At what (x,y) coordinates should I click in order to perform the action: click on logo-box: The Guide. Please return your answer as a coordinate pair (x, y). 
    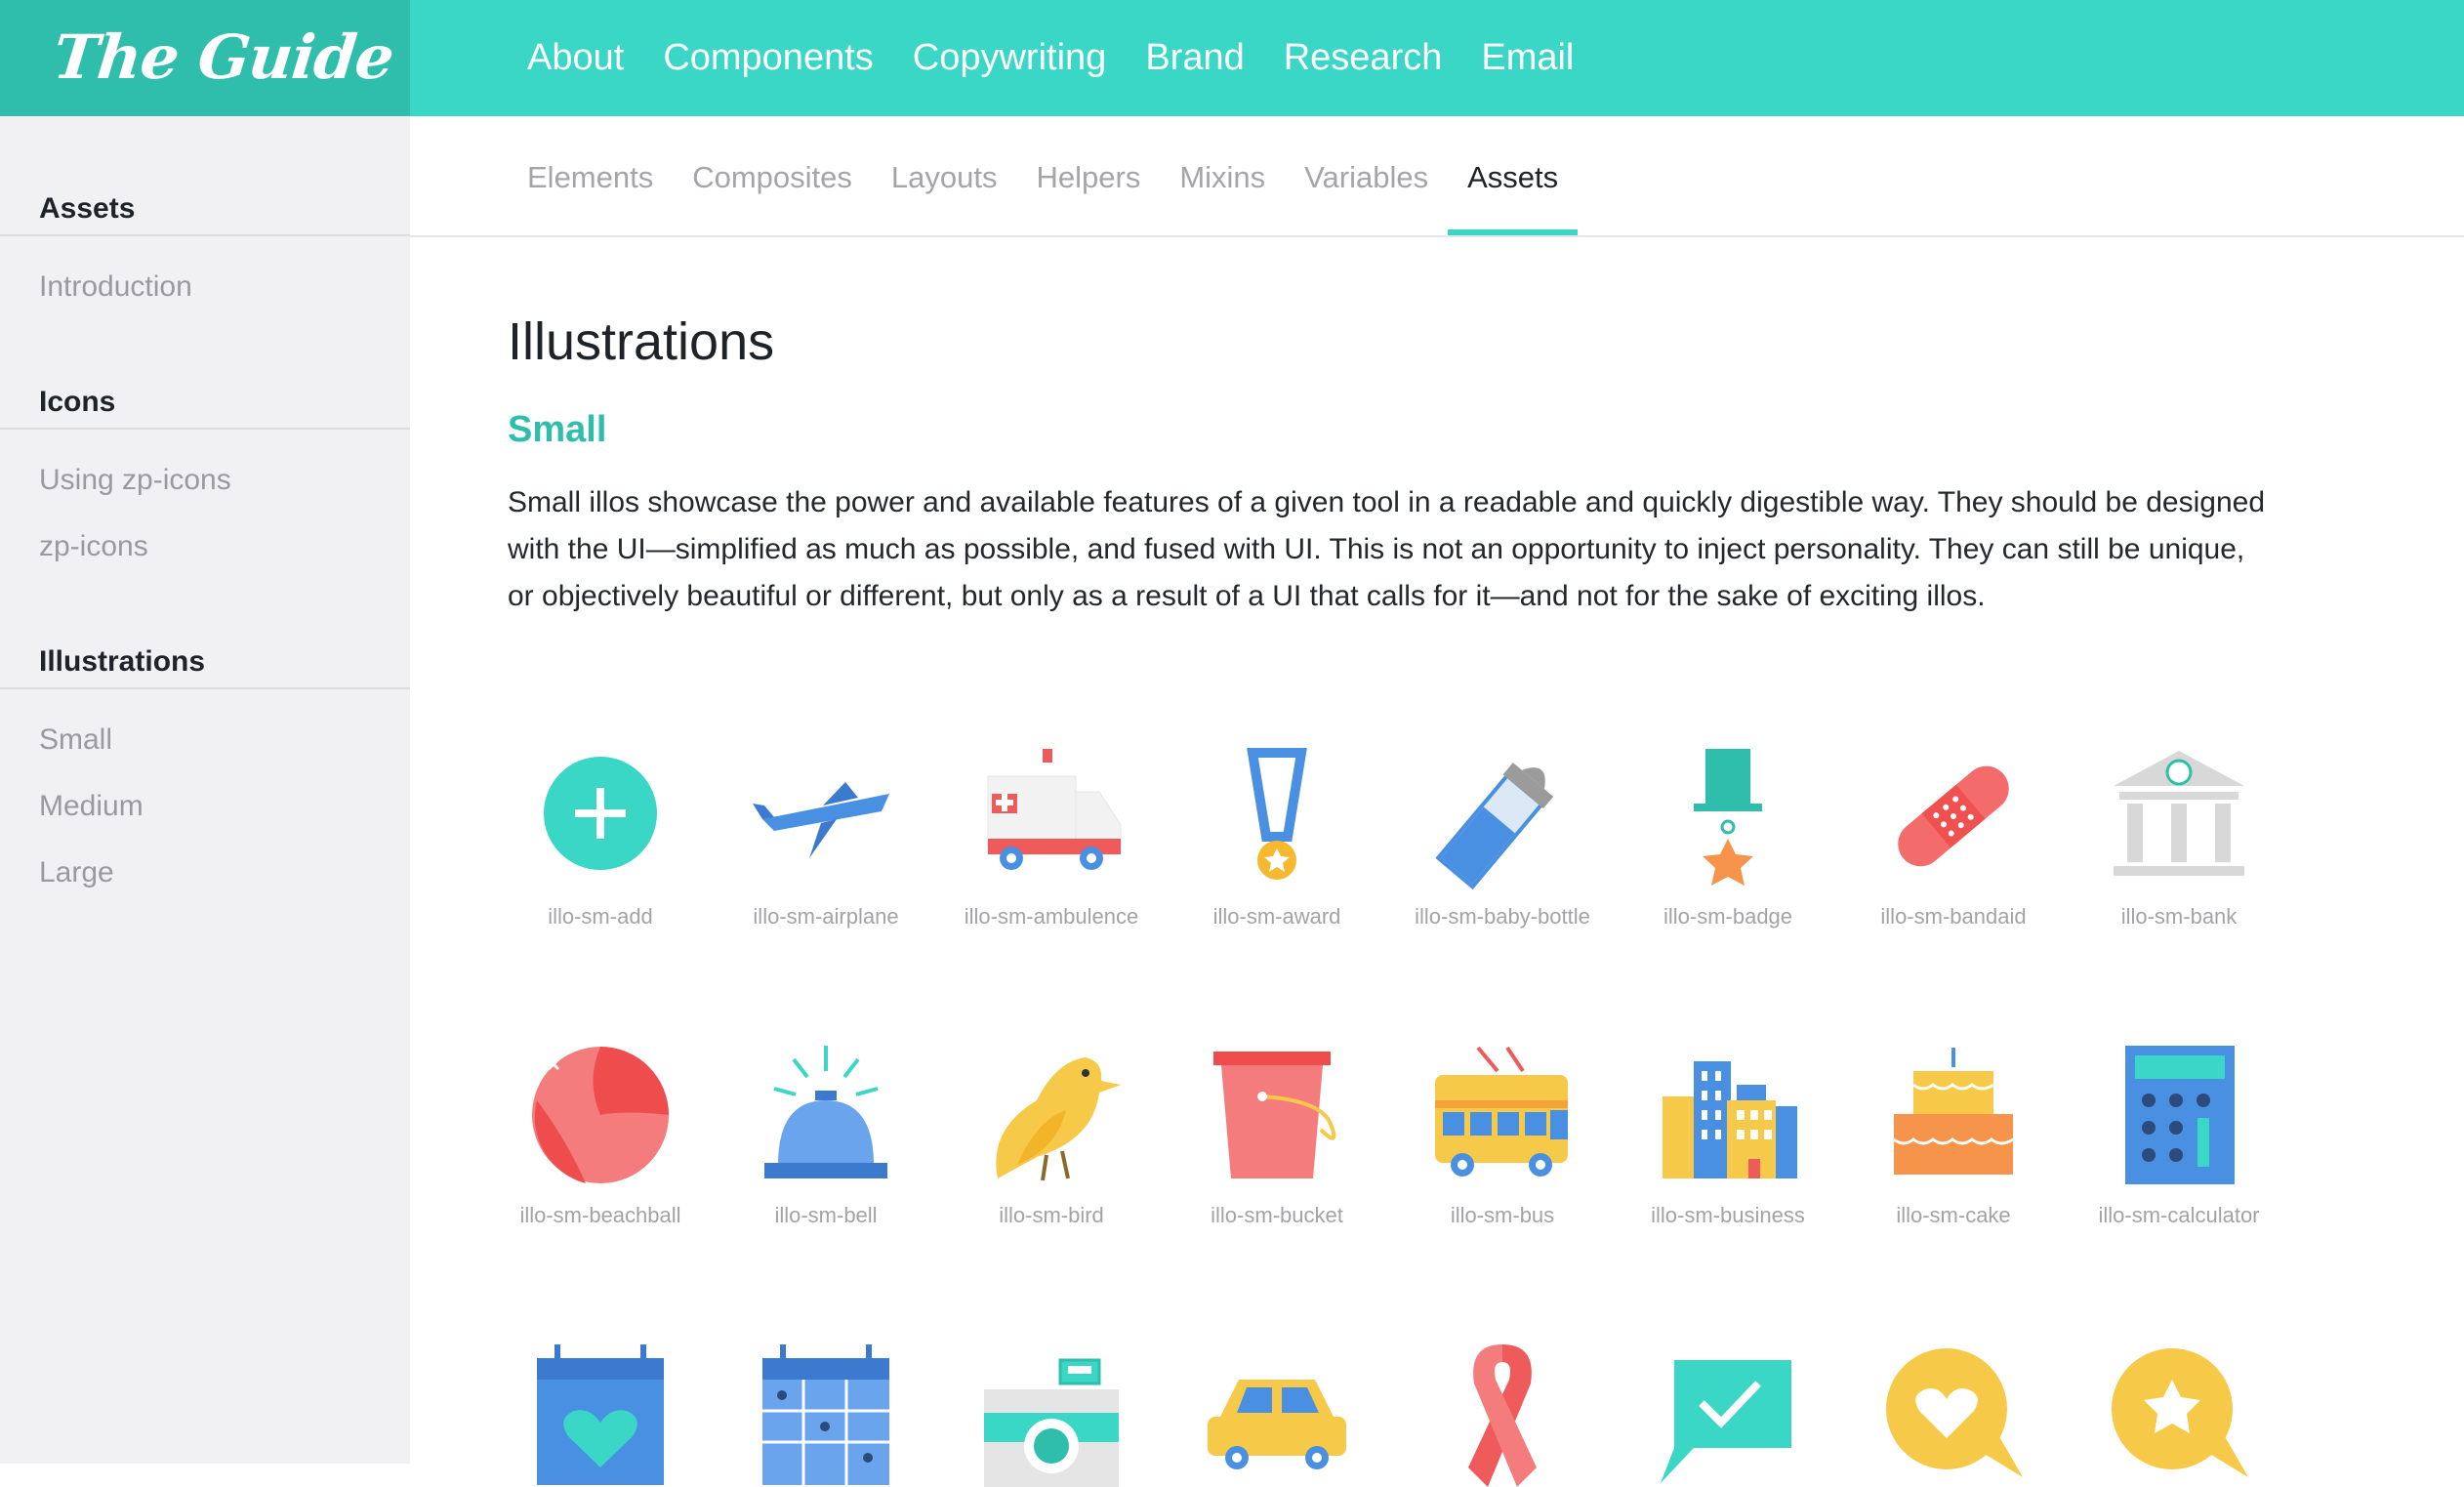
    Looking at the image, I should click on (205, 58).